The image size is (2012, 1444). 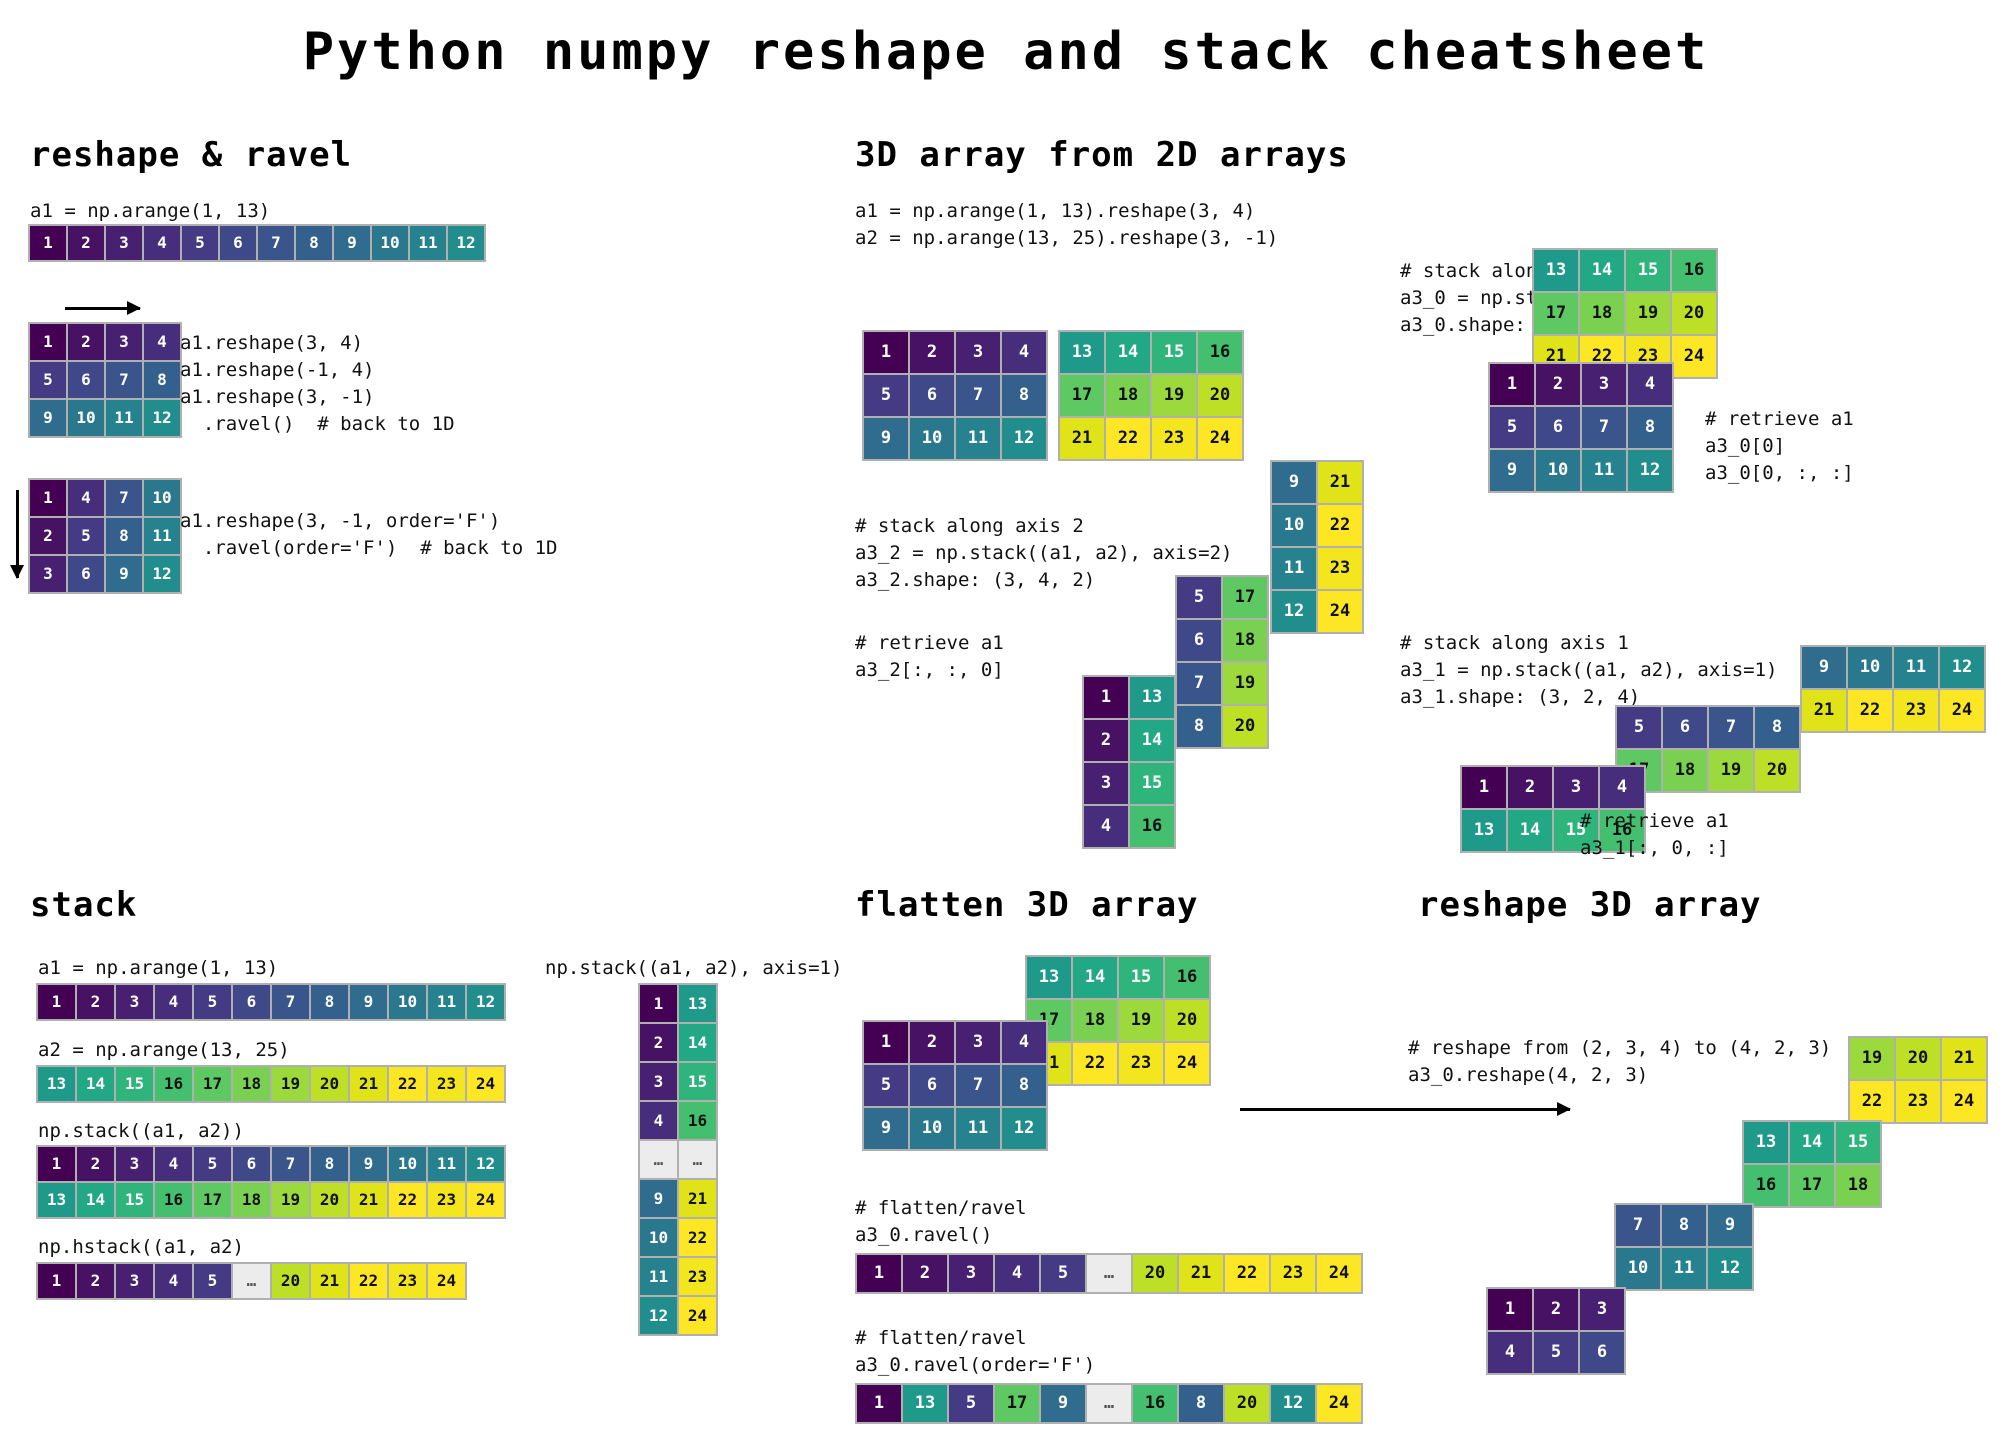 What do you see at coordinates (1684, 1247) in the screenshot?
I see `grid-reshape3d-panel-2: 7 8 9 10 11 12` at bounding box center [1684, 1247].